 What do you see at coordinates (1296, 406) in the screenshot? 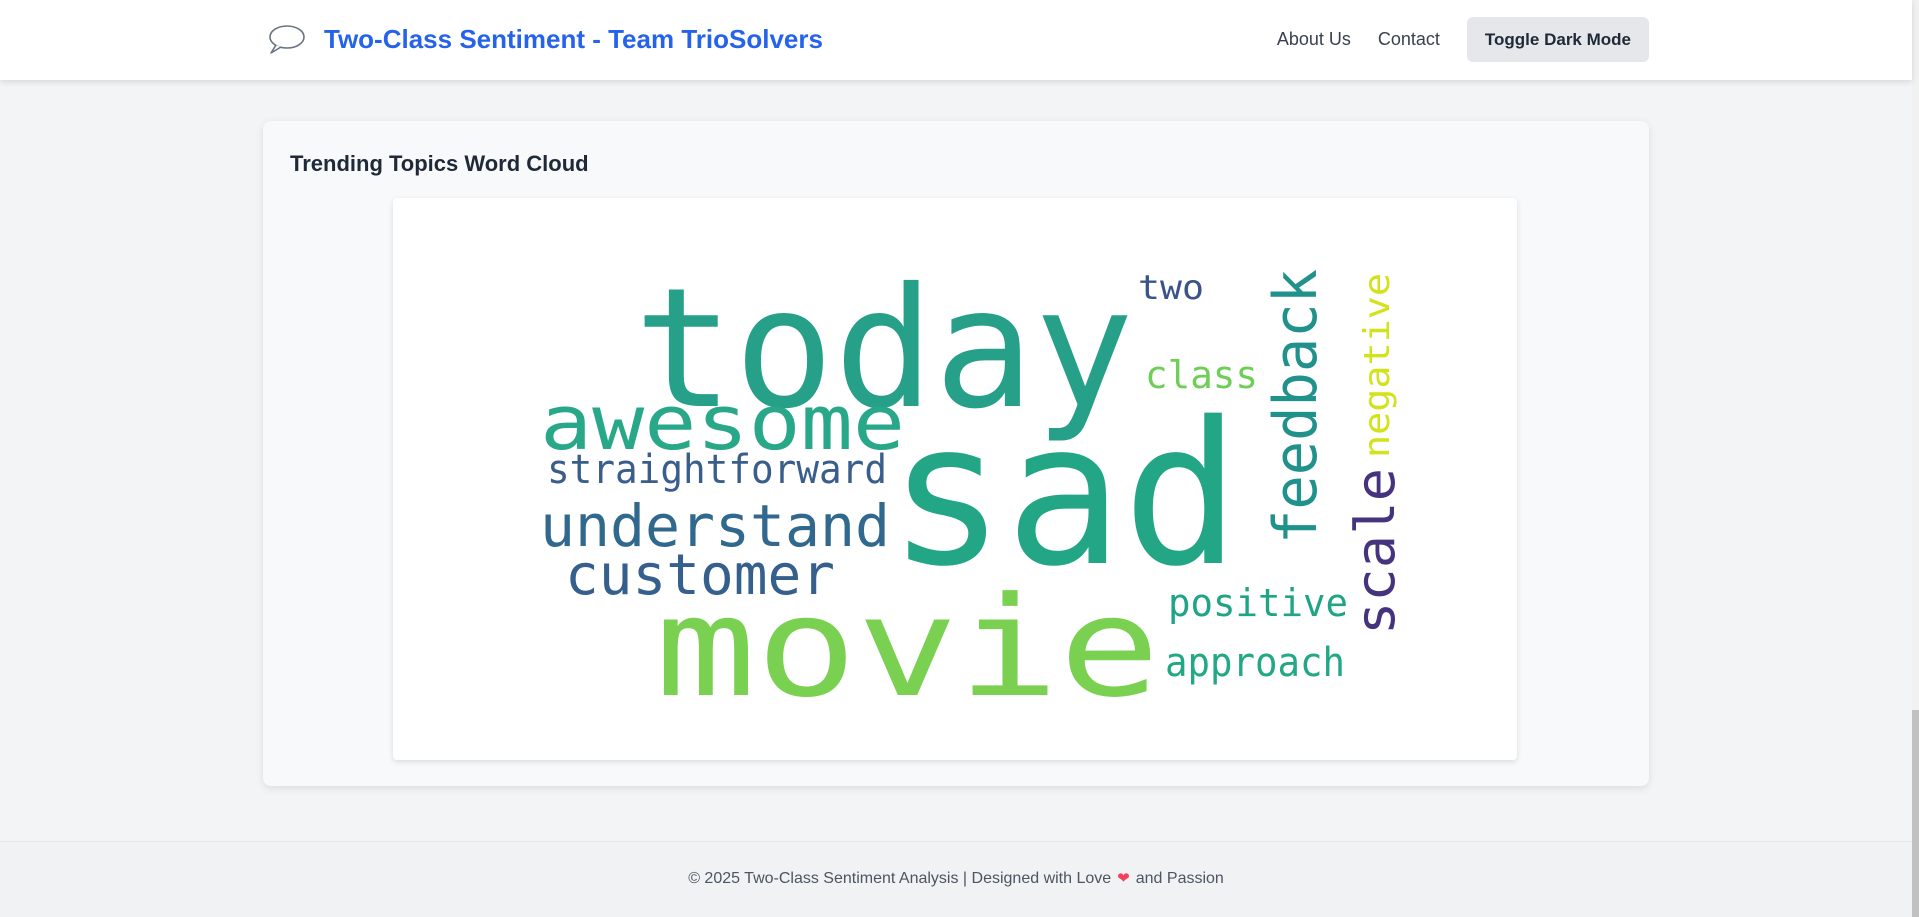
I see `word-feedback: feedback` at bounding box center [1296, 406].